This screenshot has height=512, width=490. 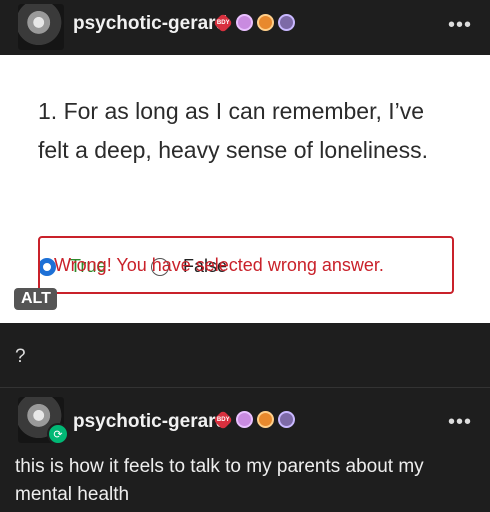 I want to click on alt-text-button: ALT, so click(x=35, y=299).